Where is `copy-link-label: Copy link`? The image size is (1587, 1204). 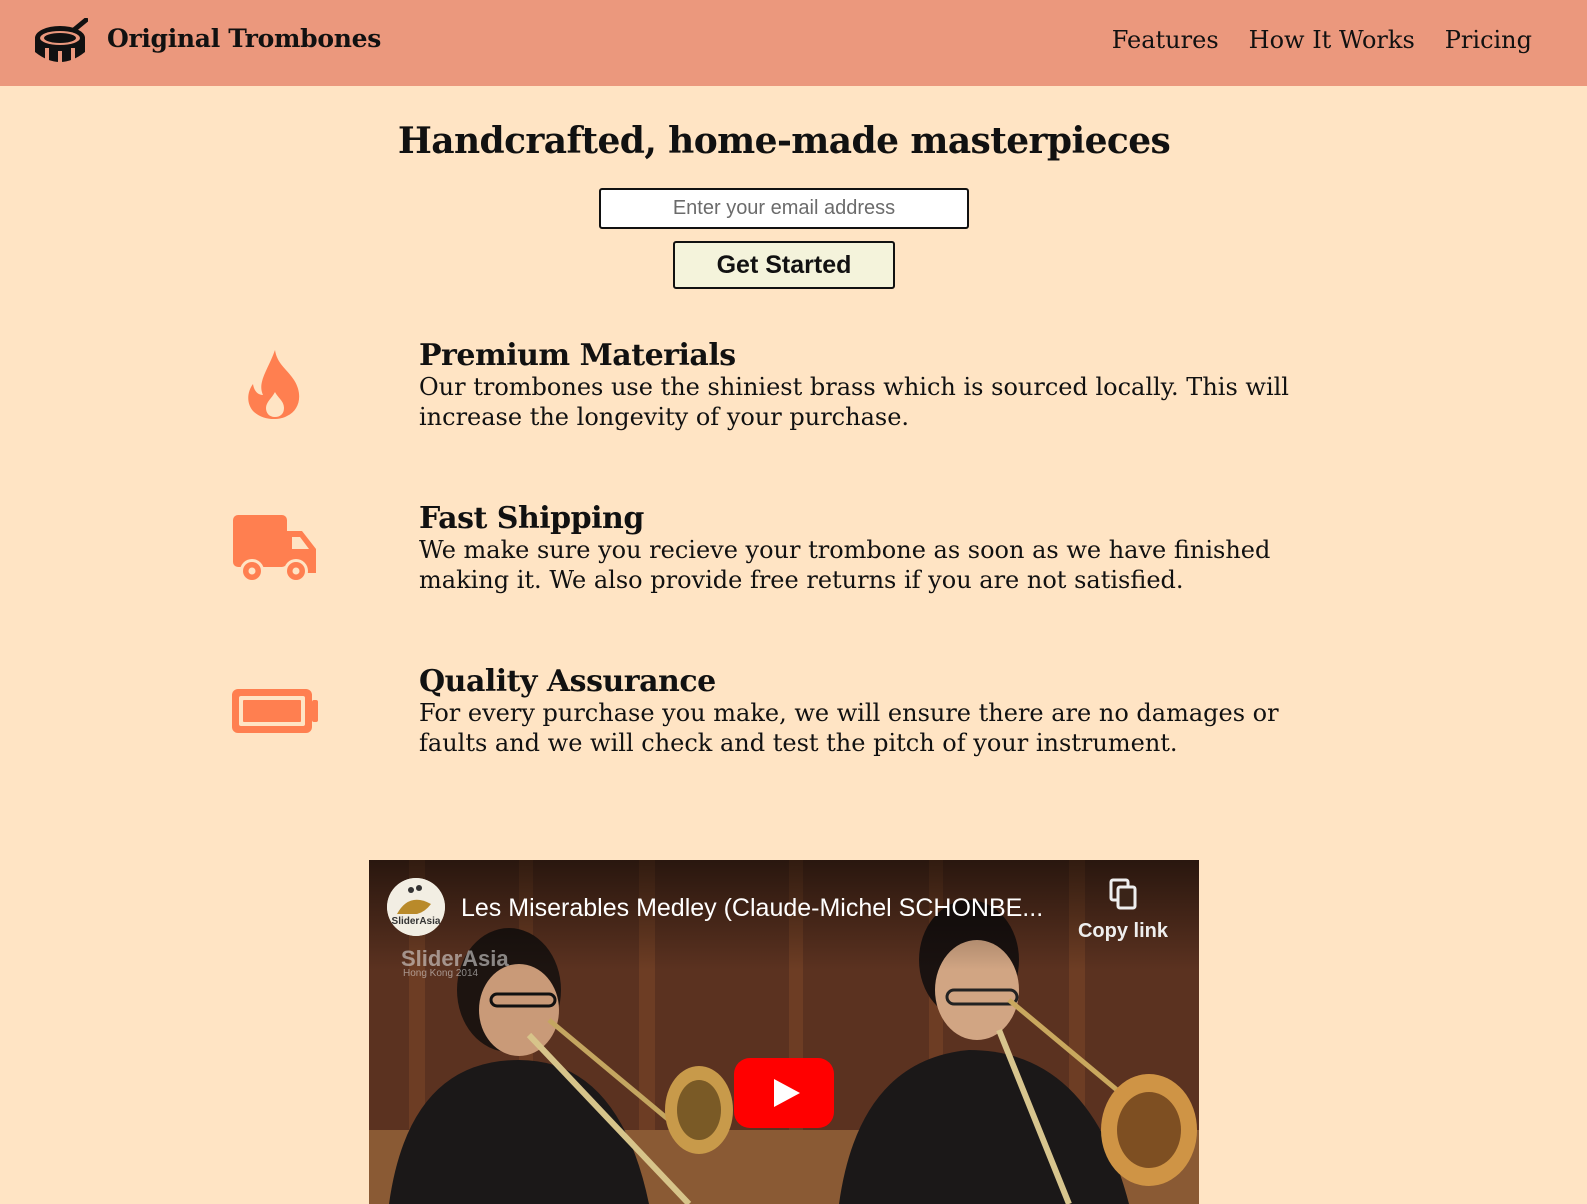
copy-link-label: Copy link is located at coordinates (1122, 931).